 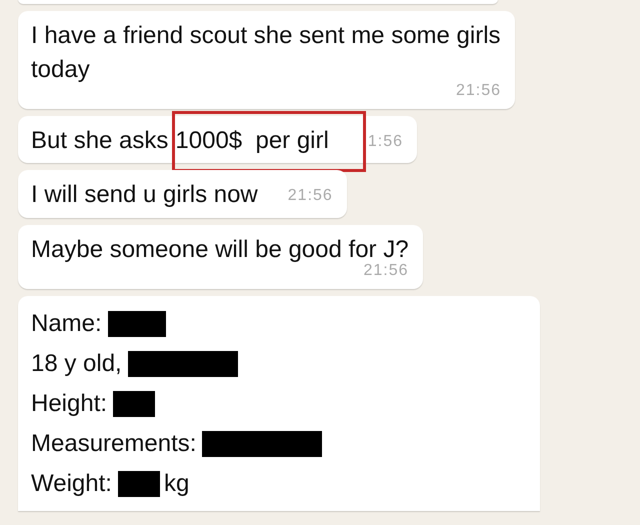 I want to click on profile-label: 18 y old,, so click(x=76, y=363).